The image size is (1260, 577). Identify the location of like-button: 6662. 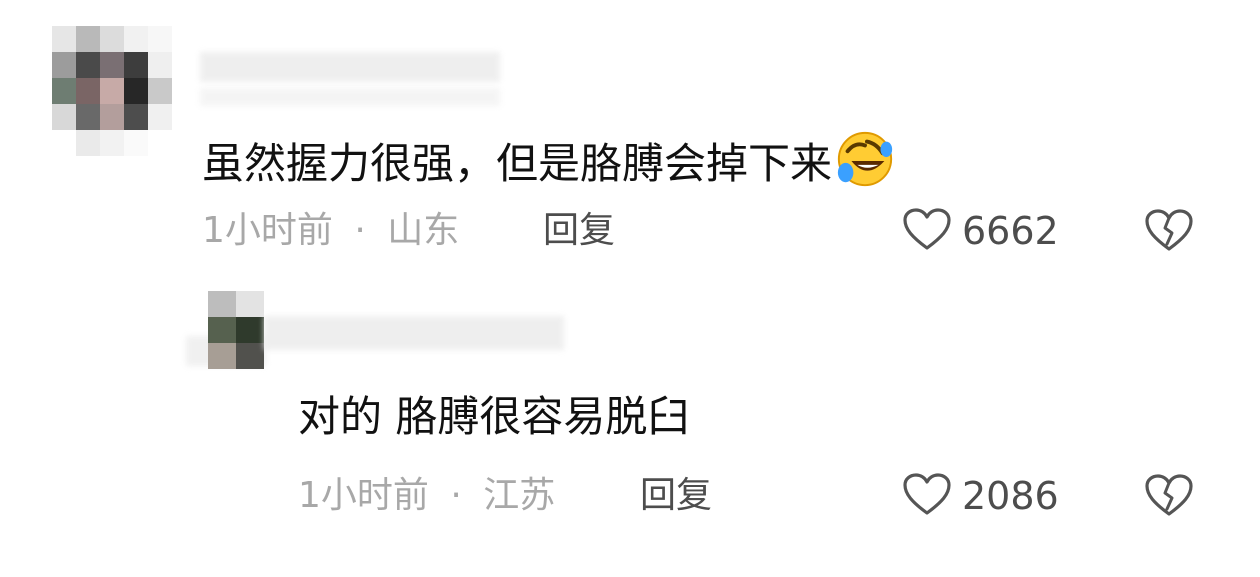
(980, 231).